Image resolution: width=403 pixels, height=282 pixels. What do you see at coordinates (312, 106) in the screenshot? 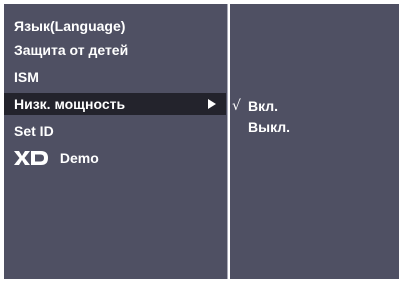
I see `submenu-option-on: √ Вкл.` at bounding box center [312, 106].